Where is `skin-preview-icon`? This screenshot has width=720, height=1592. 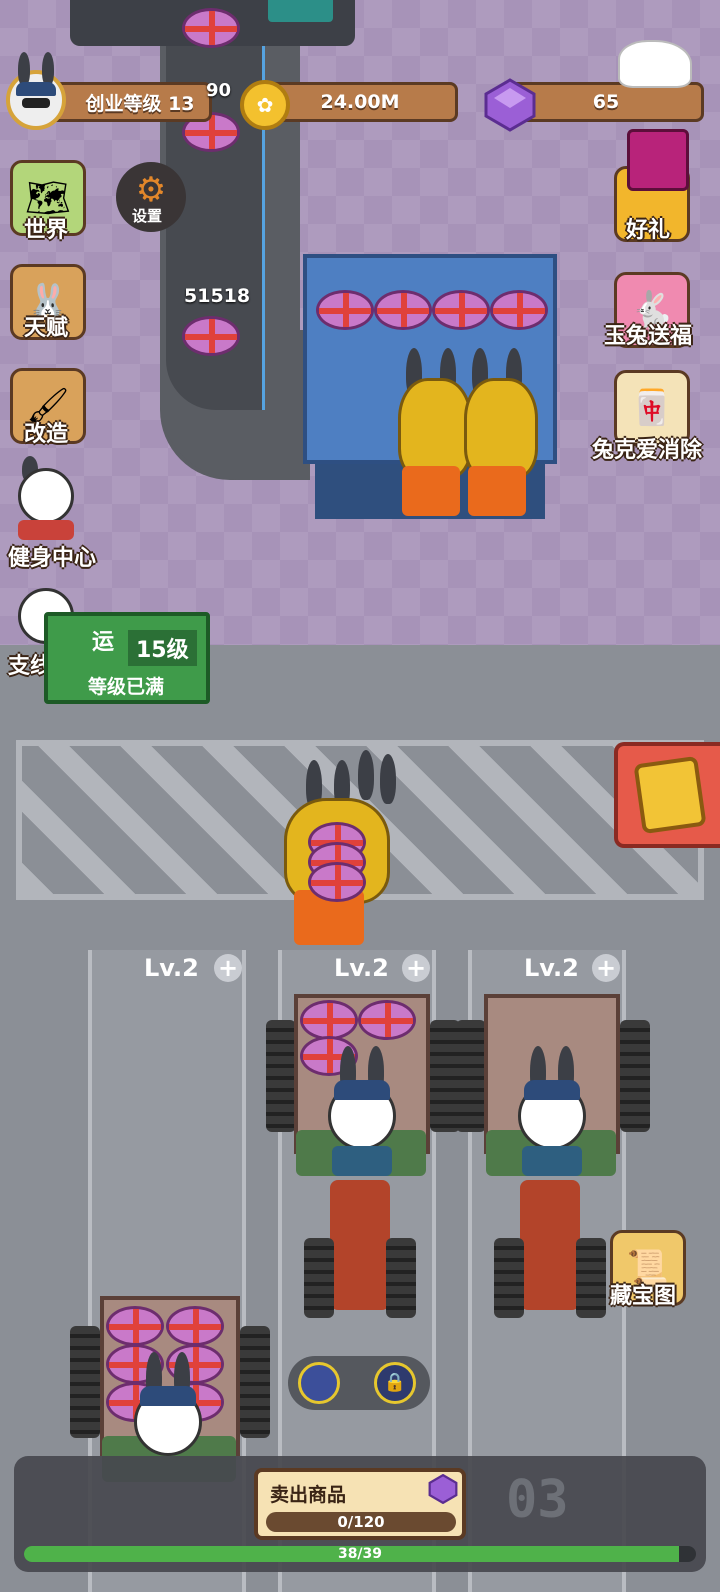
skin-preview-icon is located at coordinates (319, 1383).